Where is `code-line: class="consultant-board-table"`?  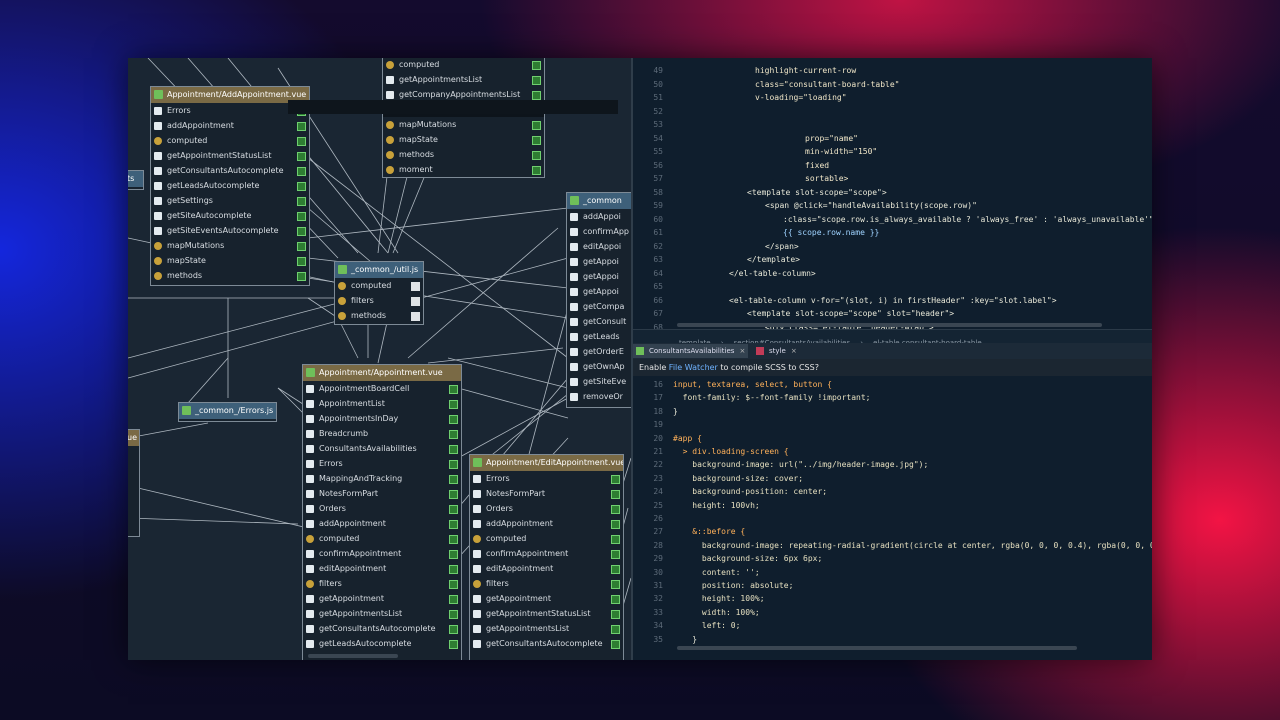 code-line: class="consultant-board-table" is located at coordinates (827, 84).